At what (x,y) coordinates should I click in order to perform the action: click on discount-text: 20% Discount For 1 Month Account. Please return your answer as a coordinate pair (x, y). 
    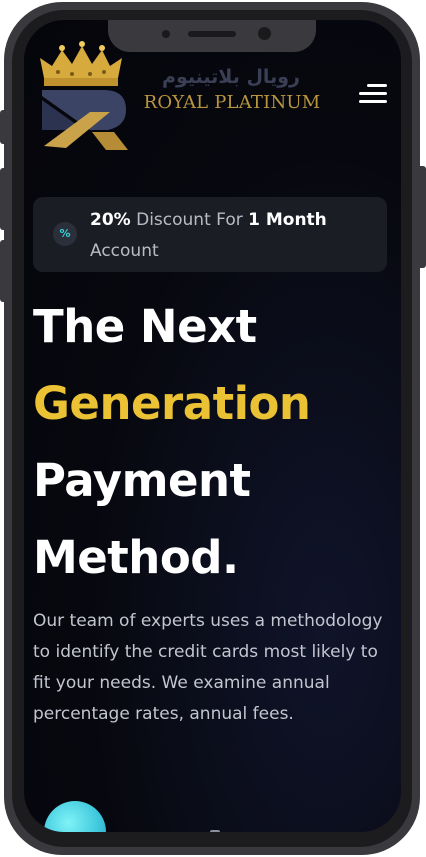
    Looking at the image, I should click on (230, 236).